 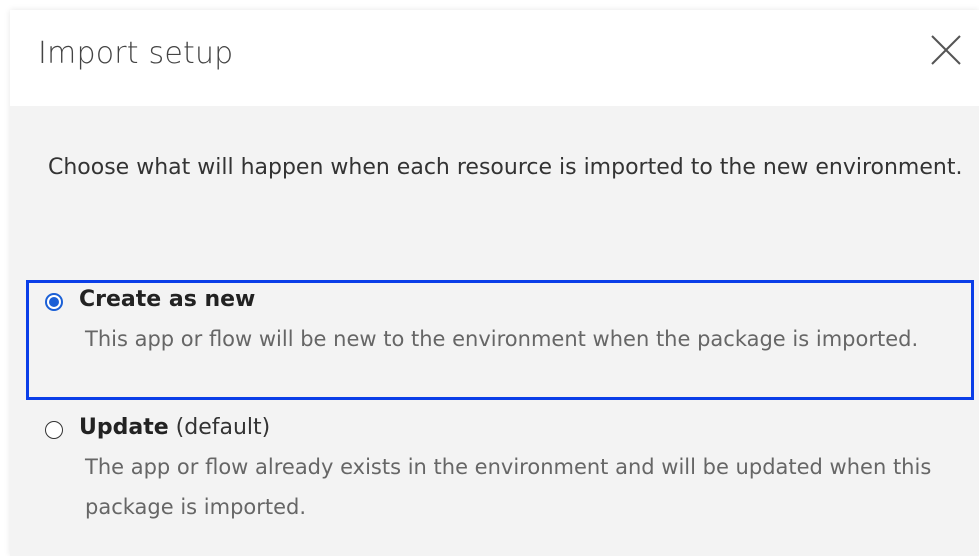 I want to click on option-label-suffix: (default), so click(x=223, y=427).